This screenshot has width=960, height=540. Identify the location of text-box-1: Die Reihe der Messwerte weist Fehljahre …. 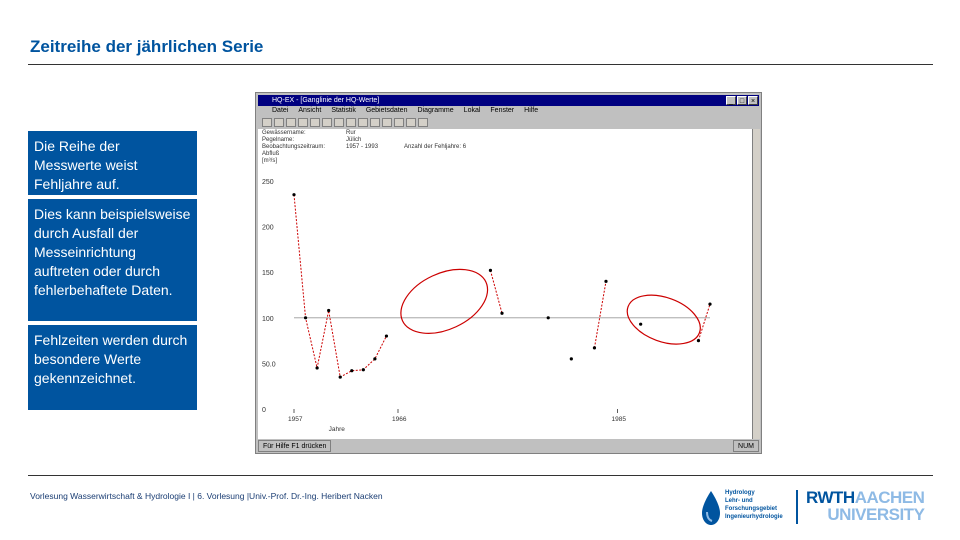
(112, 163).